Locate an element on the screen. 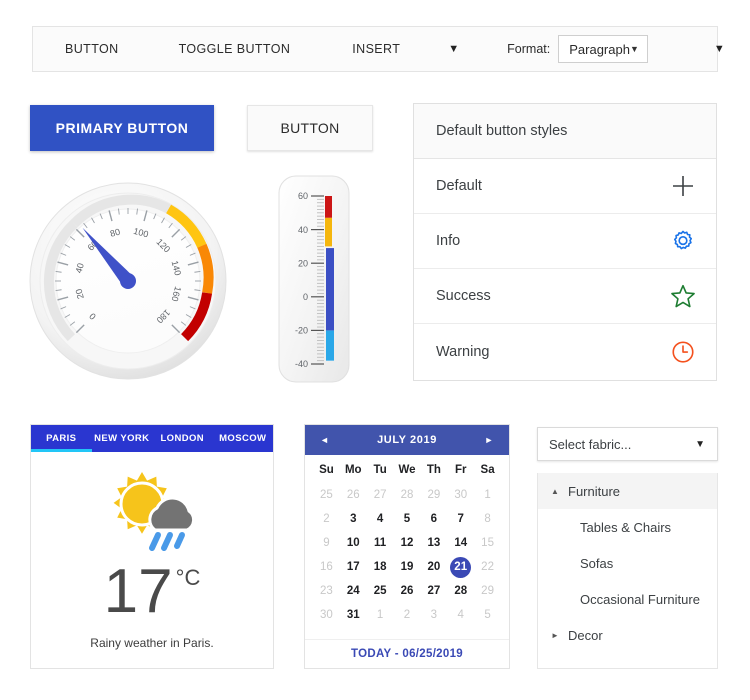  calendar-day-number: 8 is located at coordinates (487, 519).